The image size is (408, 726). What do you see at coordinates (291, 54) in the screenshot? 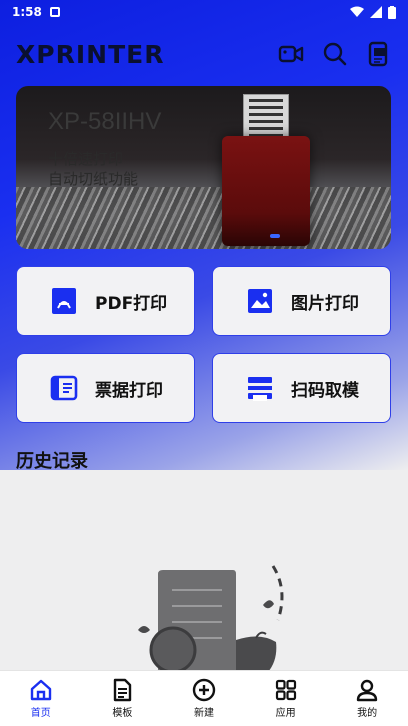
I see `video-icon` at bounding box center [291, 54].